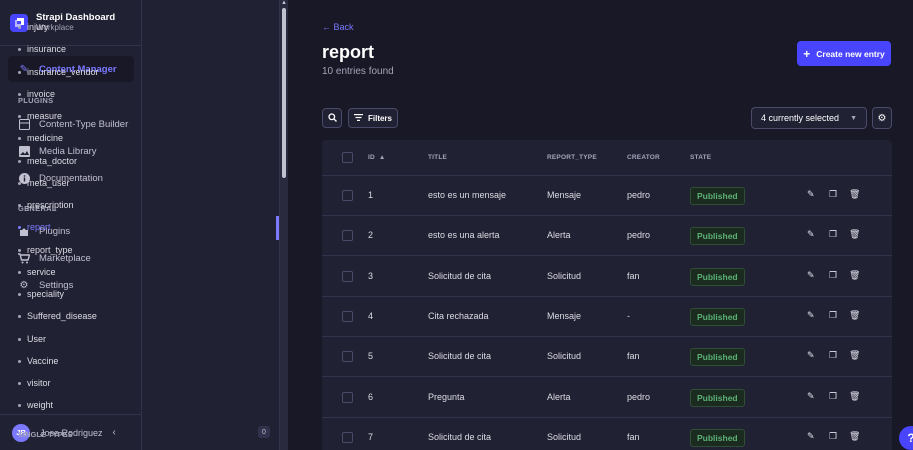  I want to click on subnav-item-label: Vaccine, so click(43, 360).